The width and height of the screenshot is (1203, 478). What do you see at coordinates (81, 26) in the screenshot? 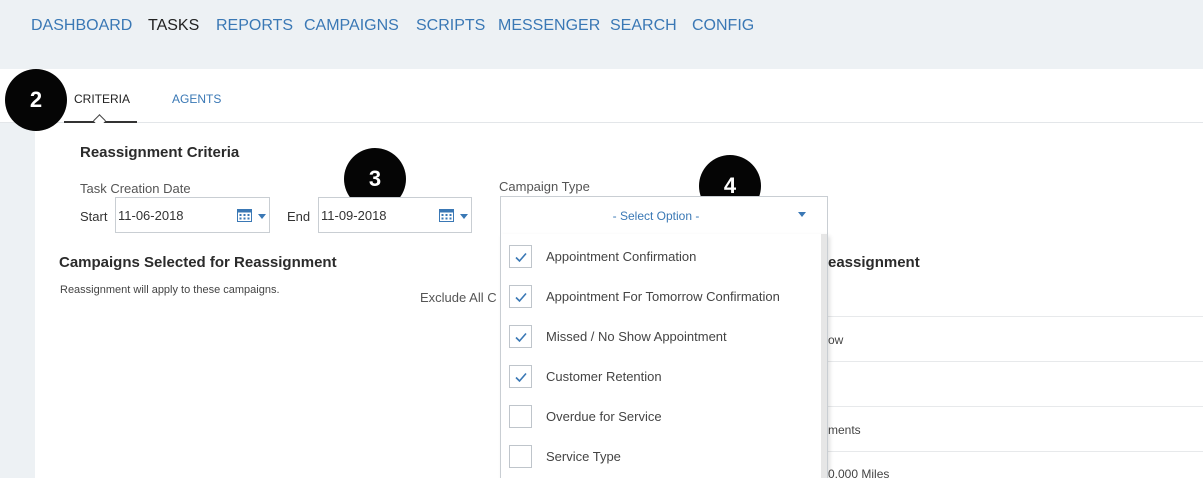
I see `nav-dashboard: DASHBOARD` at bounding box center [81, 26].